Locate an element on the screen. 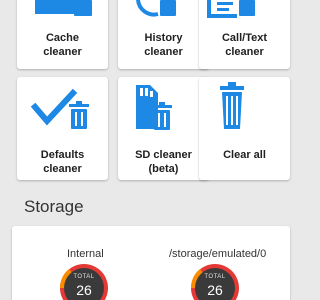 The width and height of the screenshot is (320, 300). storage-volume-label: Internal is located at coordinates (85, 254).